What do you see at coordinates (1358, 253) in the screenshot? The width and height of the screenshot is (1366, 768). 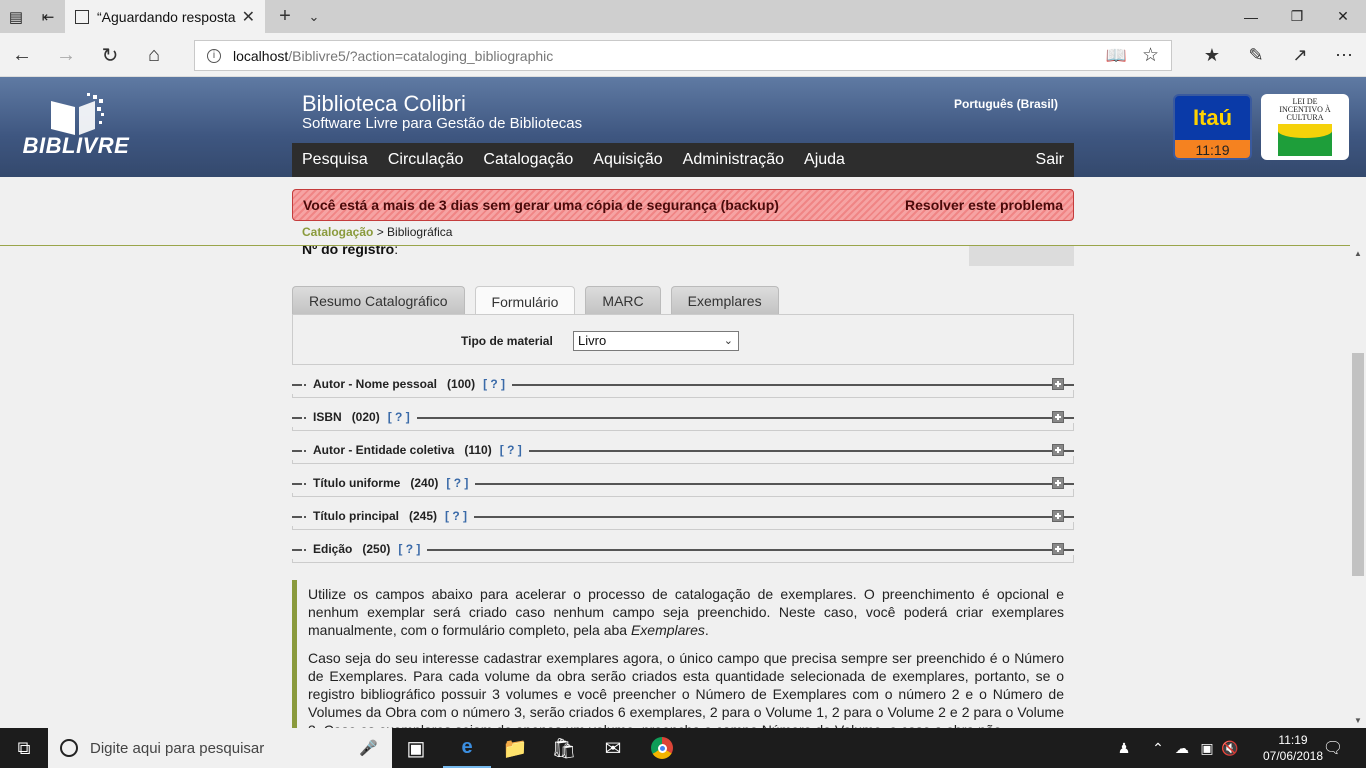 I see `scroll-up-icon: ▲` at bounding box center [1358, 253].